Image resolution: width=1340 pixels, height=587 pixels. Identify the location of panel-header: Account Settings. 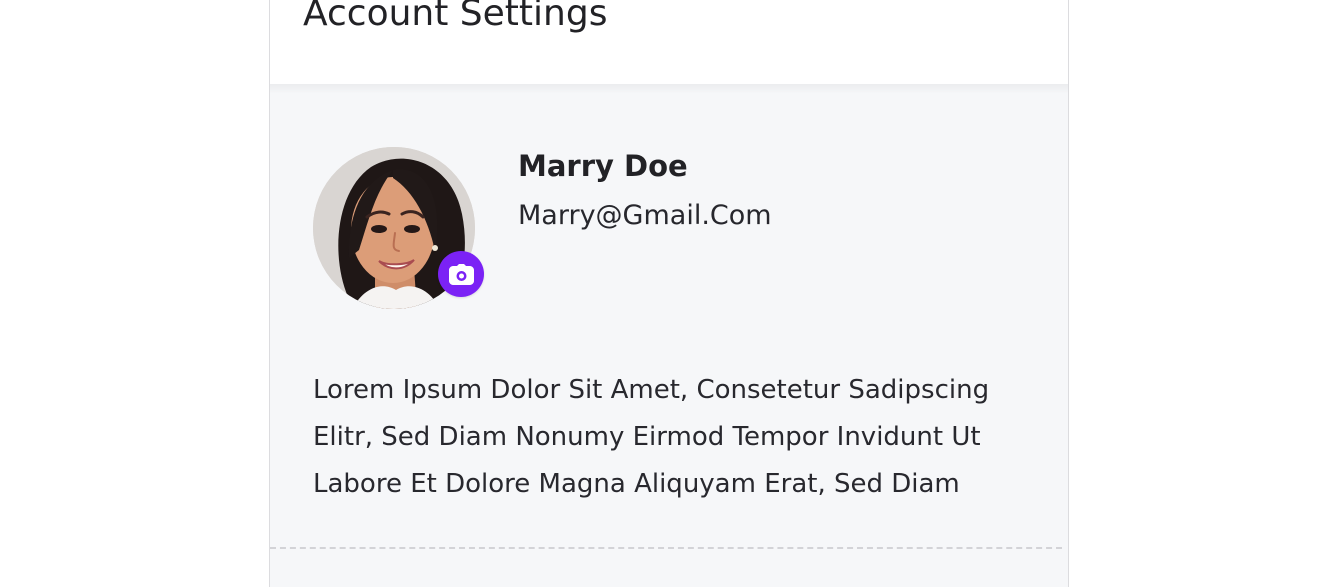
(669, 42).